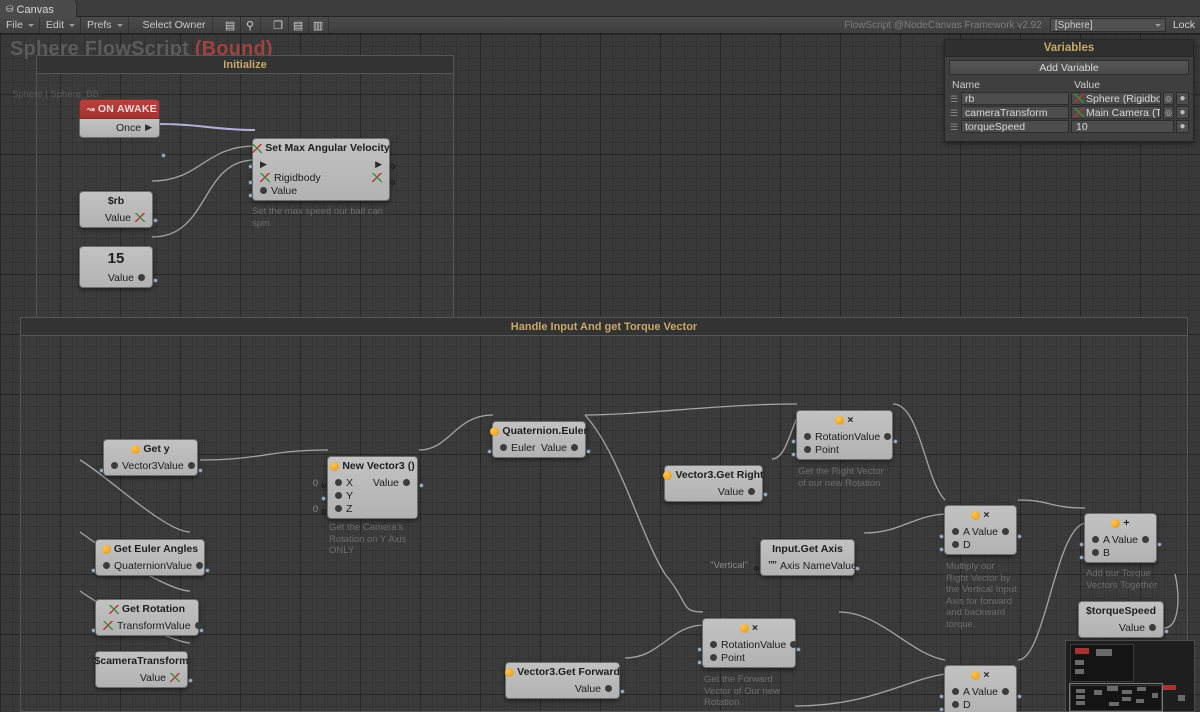 The height and width of the screenshot is (712, 1200). I want to click on socket-z-in, so click(323, 511).